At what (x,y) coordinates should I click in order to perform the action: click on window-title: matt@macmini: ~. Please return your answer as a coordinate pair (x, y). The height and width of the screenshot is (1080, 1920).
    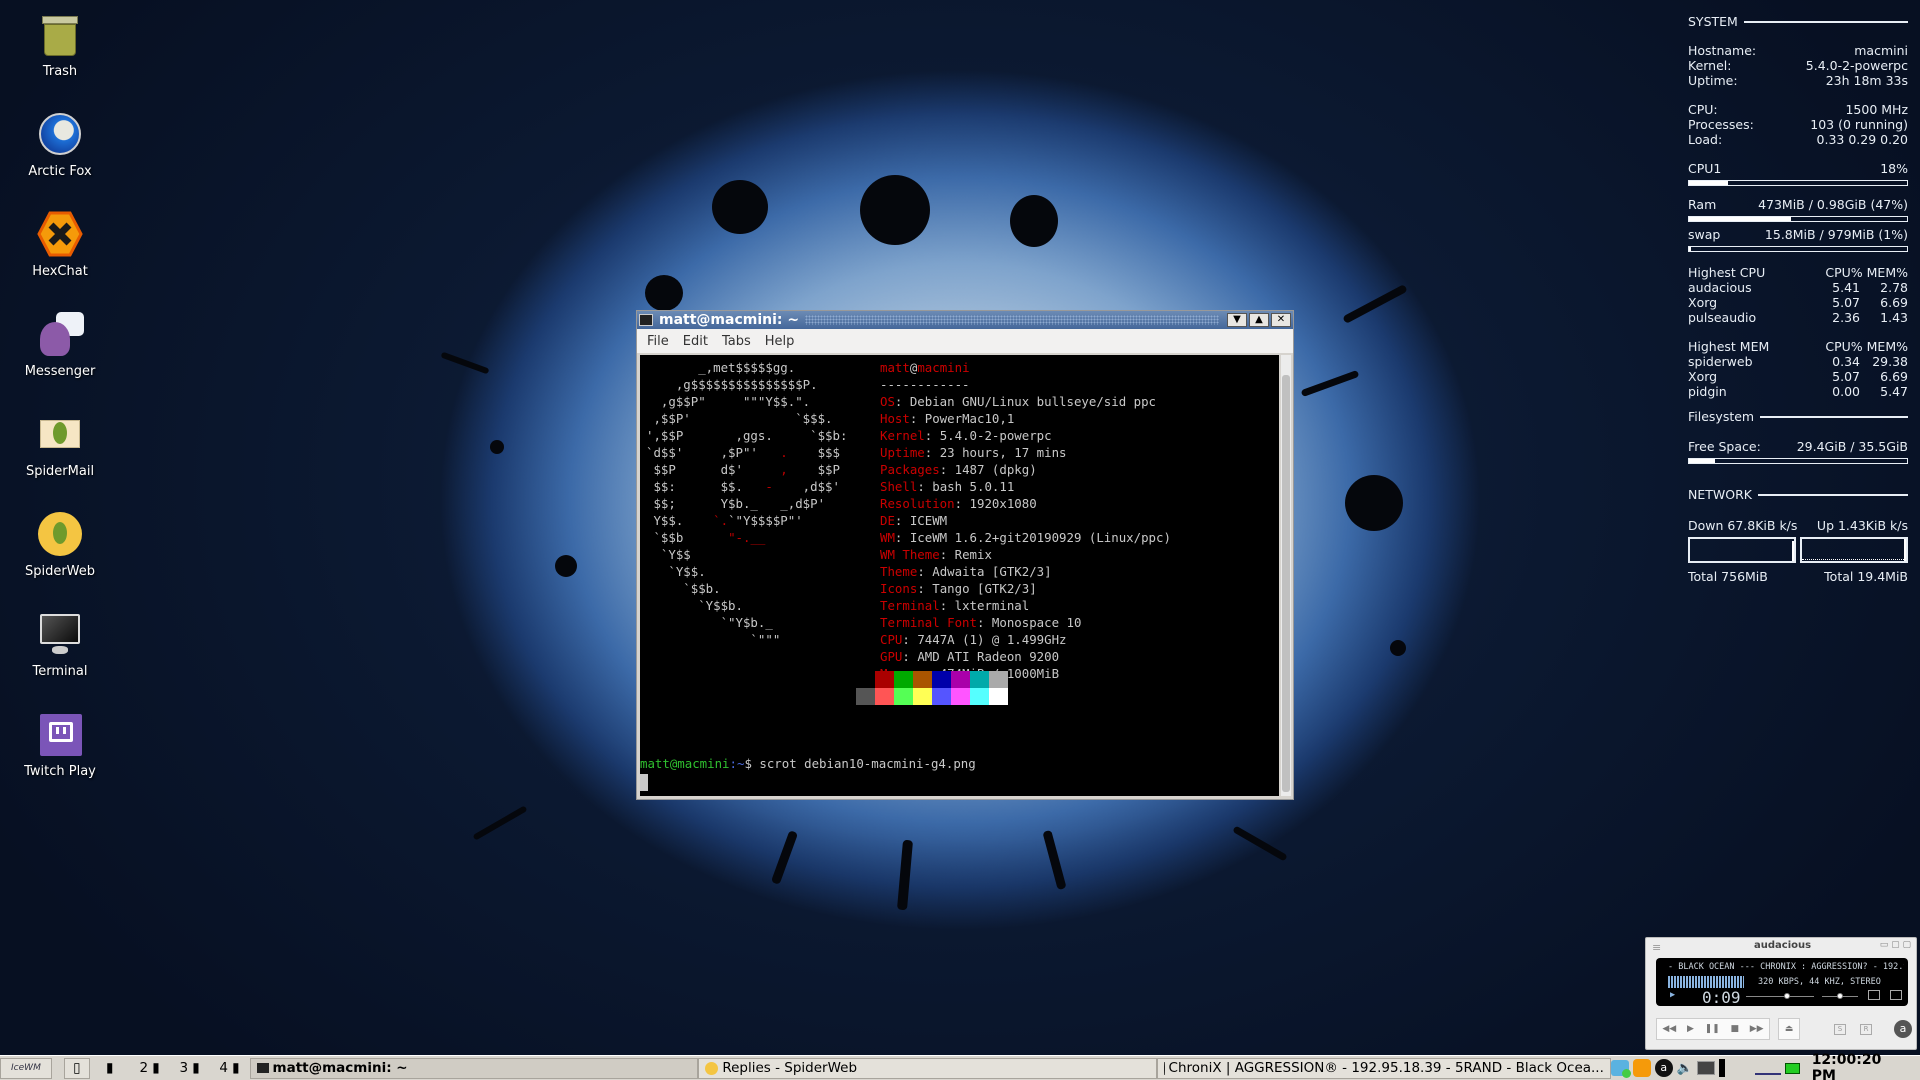
    Looking at the image, I should click on (729, 320).